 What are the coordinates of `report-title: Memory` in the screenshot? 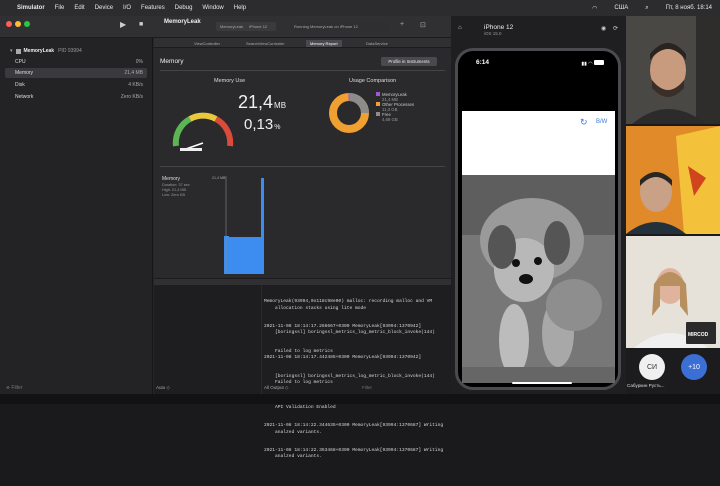 It's located at (172, 61).